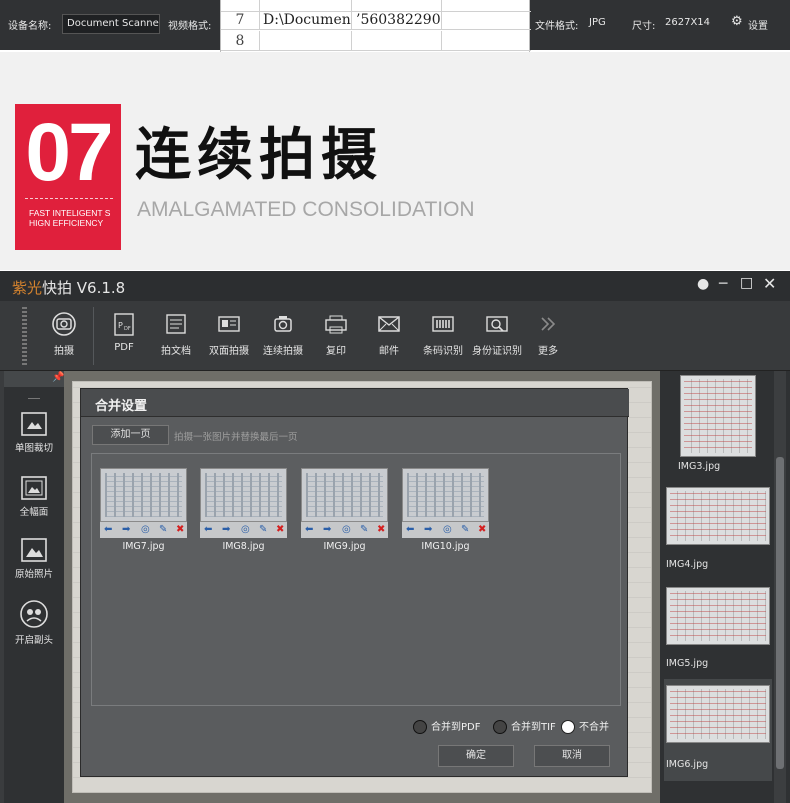 This screenshot has height=803, width=790. I want to click on scrollbar, so click(780, 587).